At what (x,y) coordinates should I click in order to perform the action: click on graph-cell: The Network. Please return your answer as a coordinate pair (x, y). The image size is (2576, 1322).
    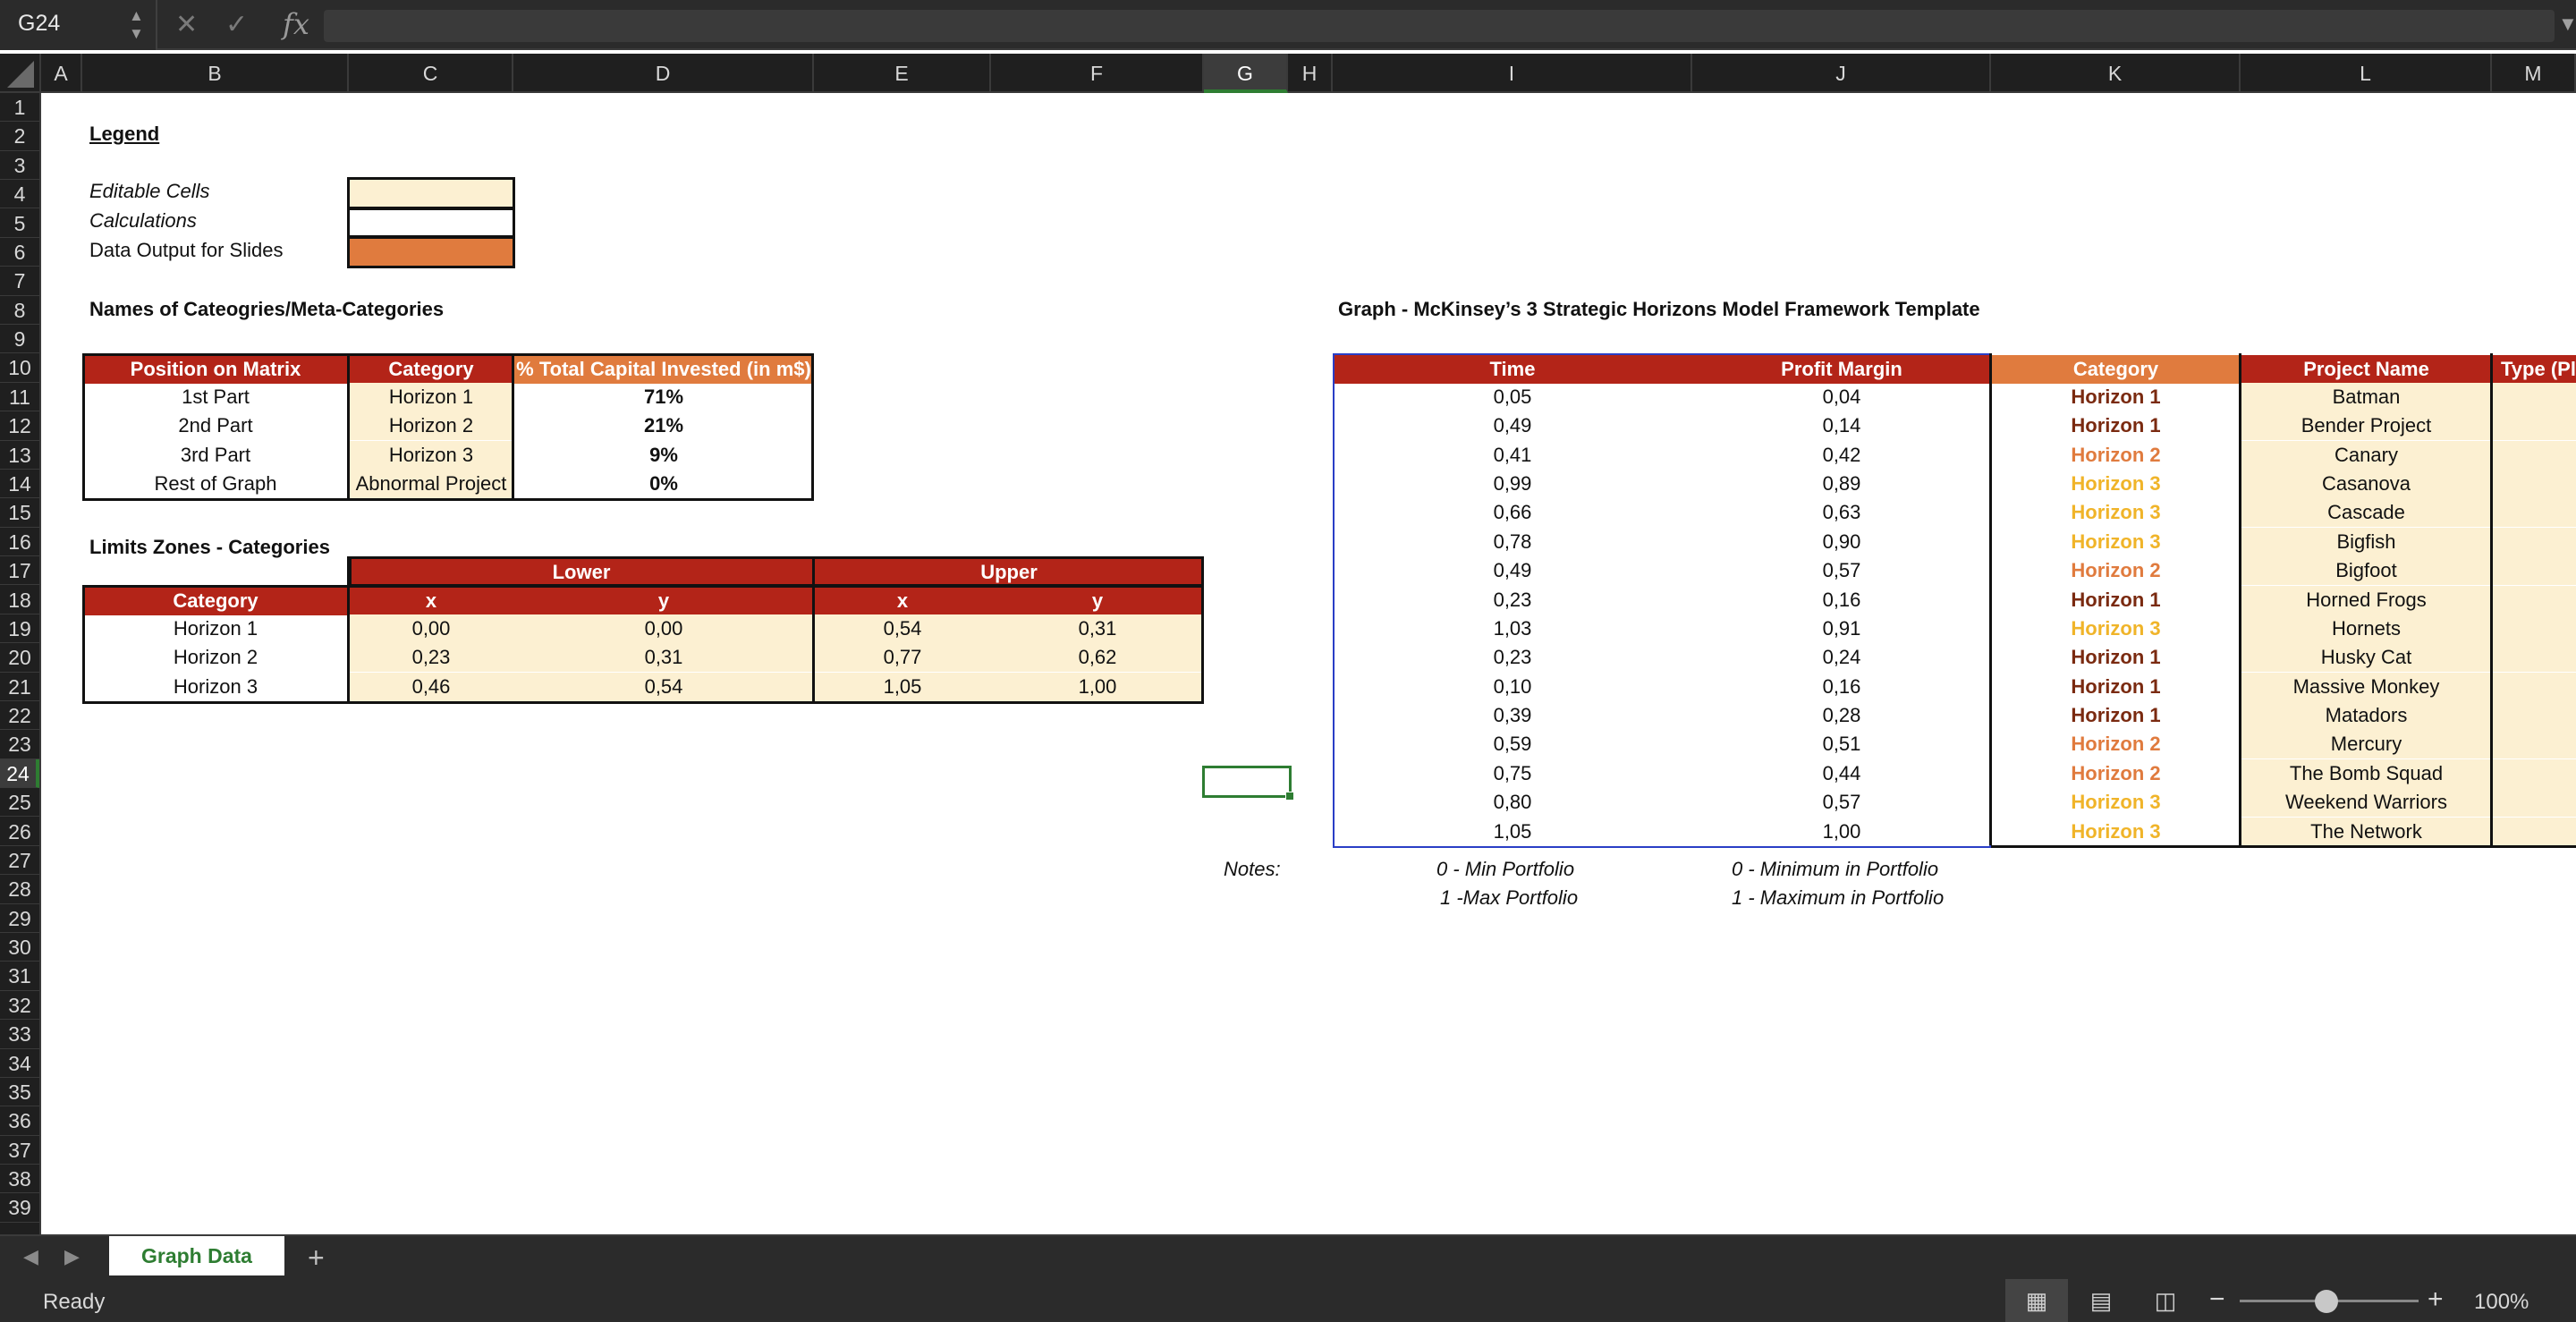
    Looking at the image, I should click on (2366, 831).